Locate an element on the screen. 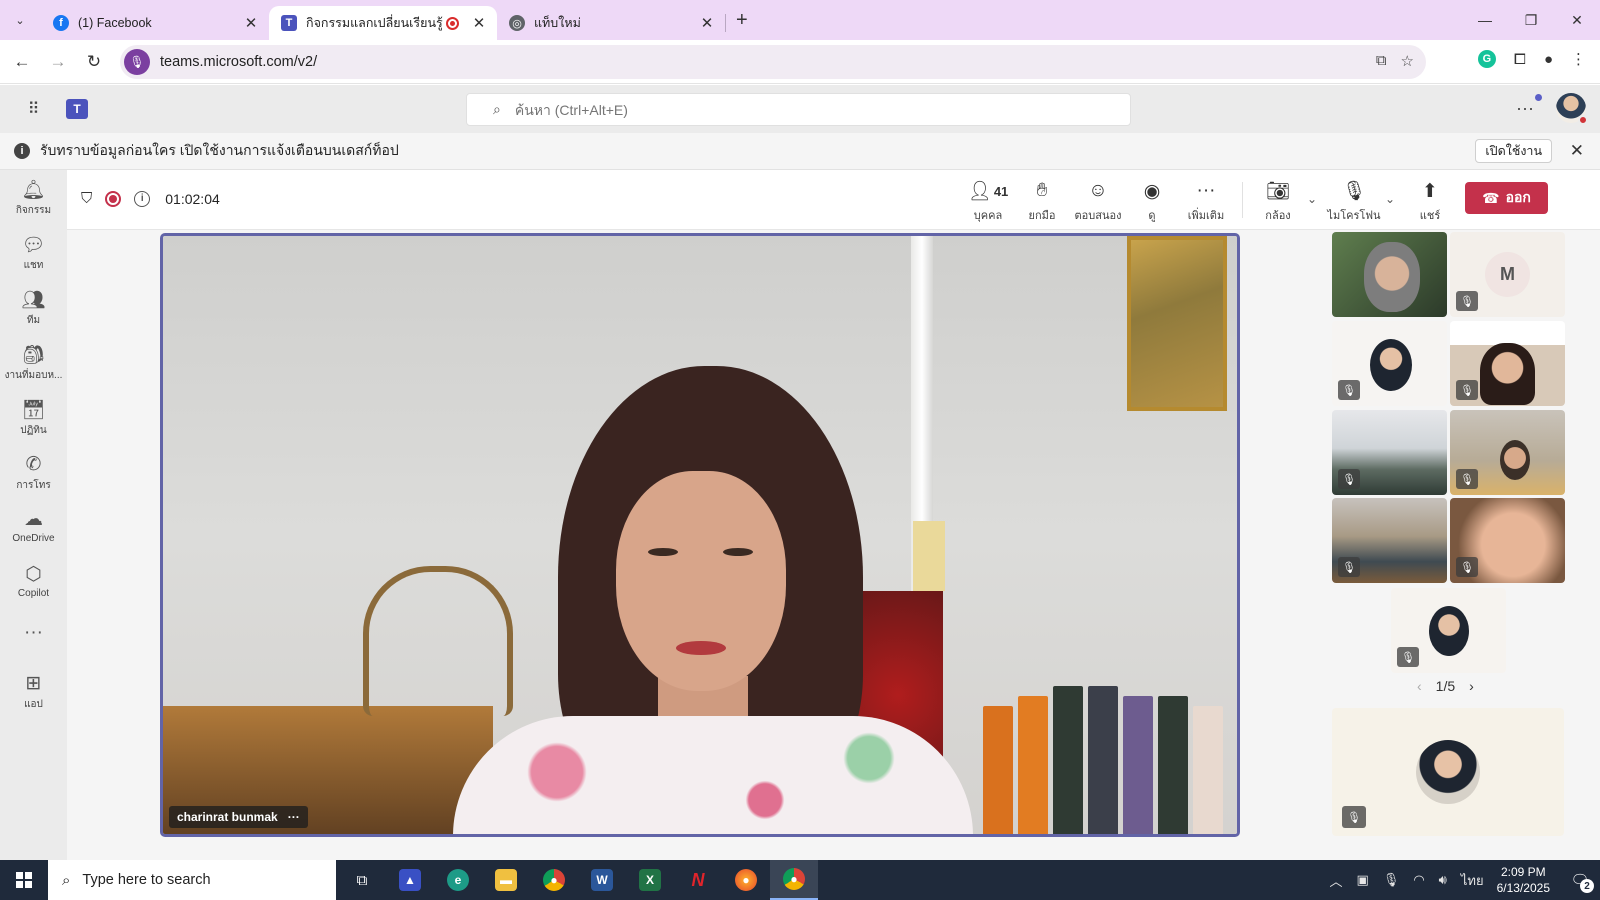 This screenshot has width=1600, height=900. folder-icon: ▬ is located at coordinates (506, 880).